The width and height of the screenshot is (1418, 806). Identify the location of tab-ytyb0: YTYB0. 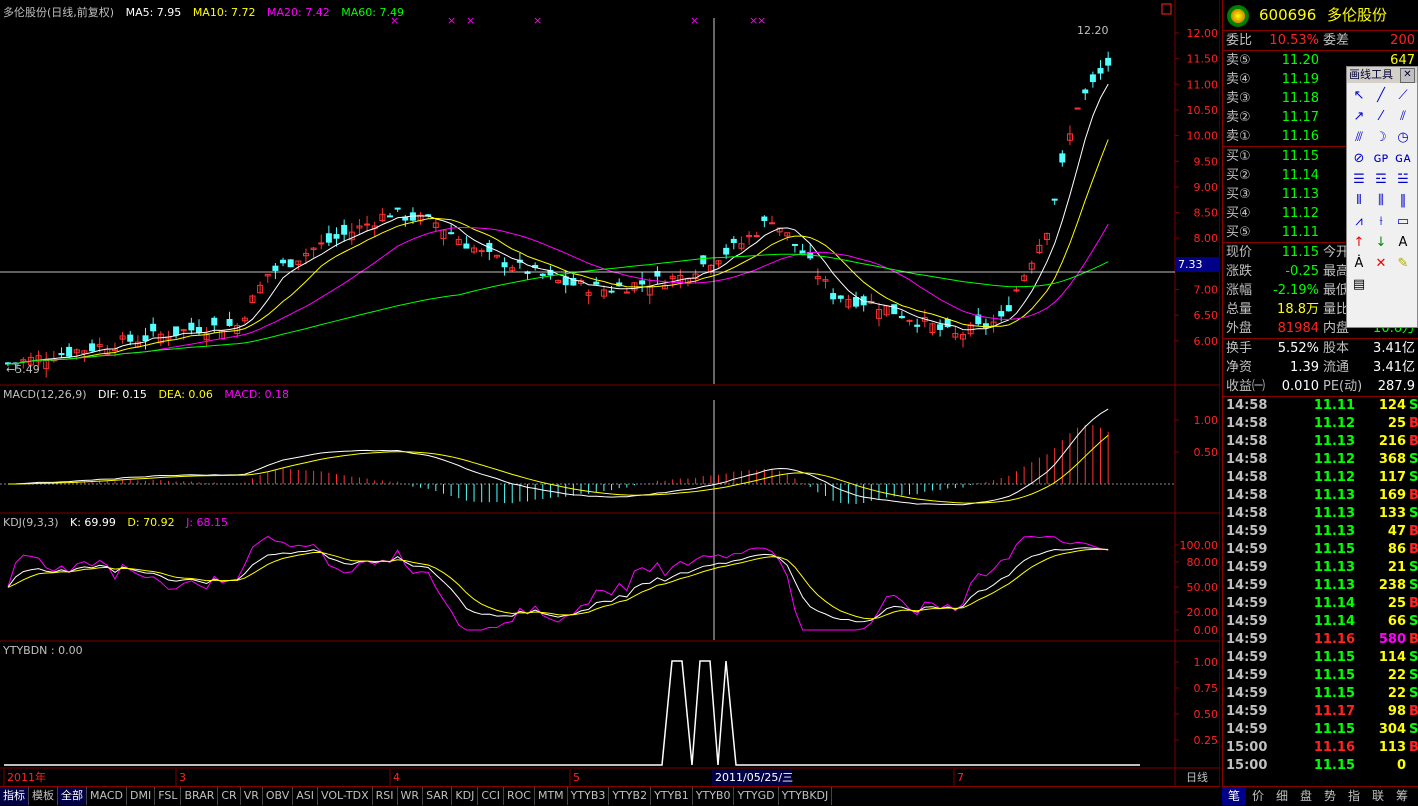
(714, 796).